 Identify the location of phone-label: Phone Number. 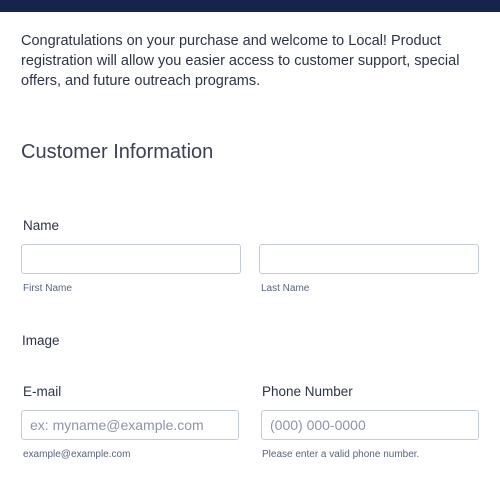
(307, 391).